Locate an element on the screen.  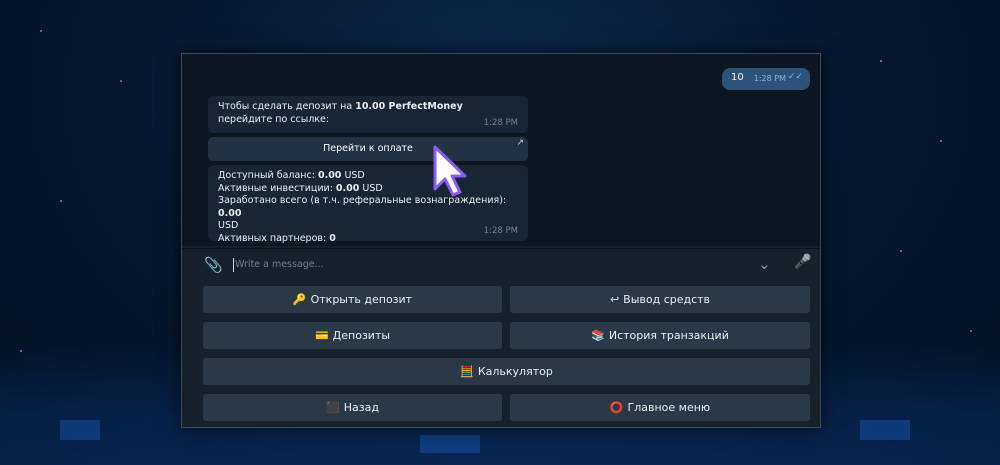
back-icon: ⬛ is located at coordinates (333, 407).